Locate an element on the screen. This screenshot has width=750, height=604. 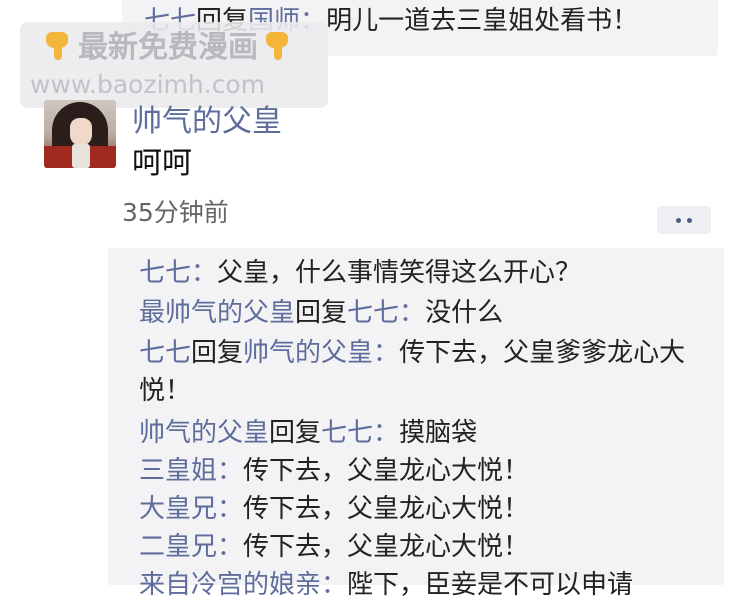
post-username: 帅气的父皇 is located at coordinates (207, 122).